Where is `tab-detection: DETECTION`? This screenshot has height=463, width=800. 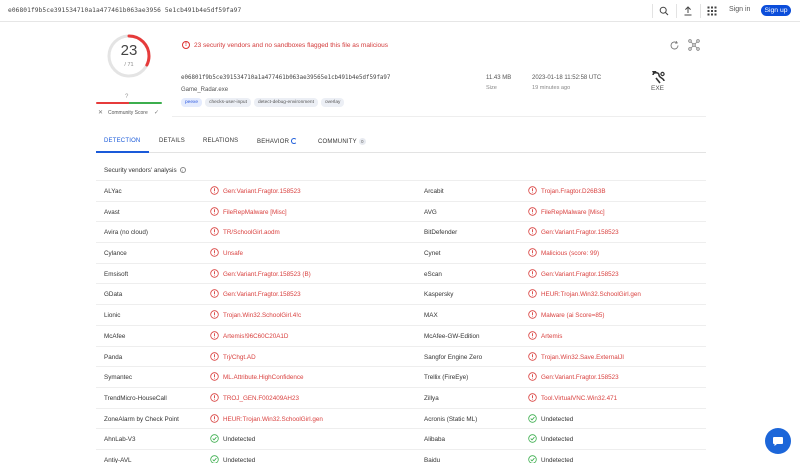
tab-detection: DETECTION is located at coordinates (122, 141).